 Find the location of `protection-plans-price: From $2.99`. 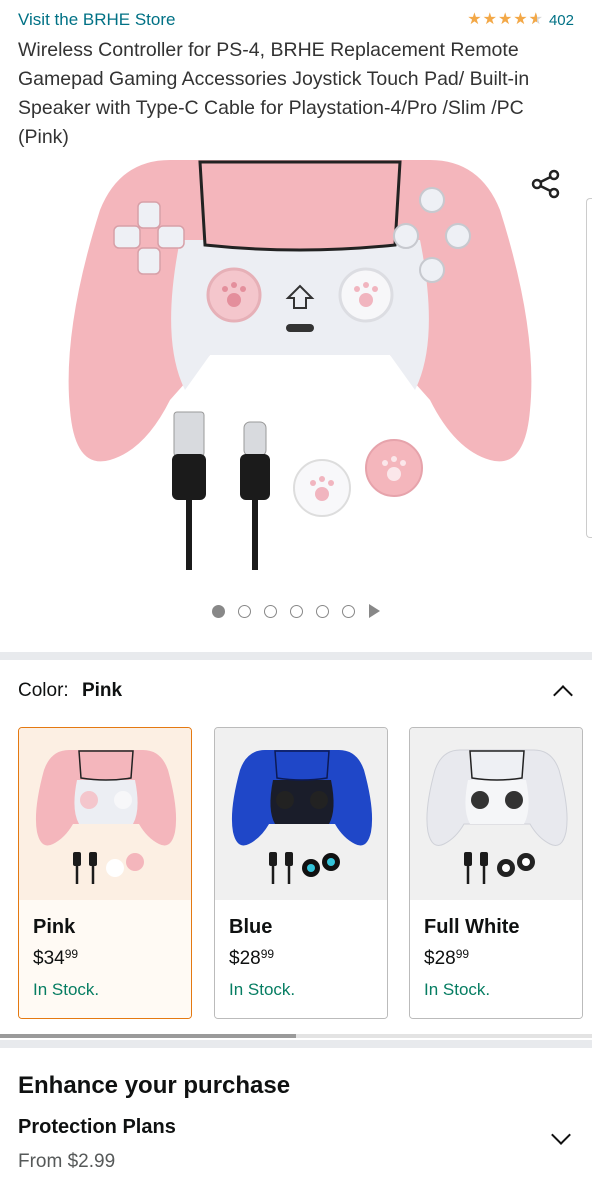

protection-plans-price: From $2.99 is located at coordinates (67, 1161).